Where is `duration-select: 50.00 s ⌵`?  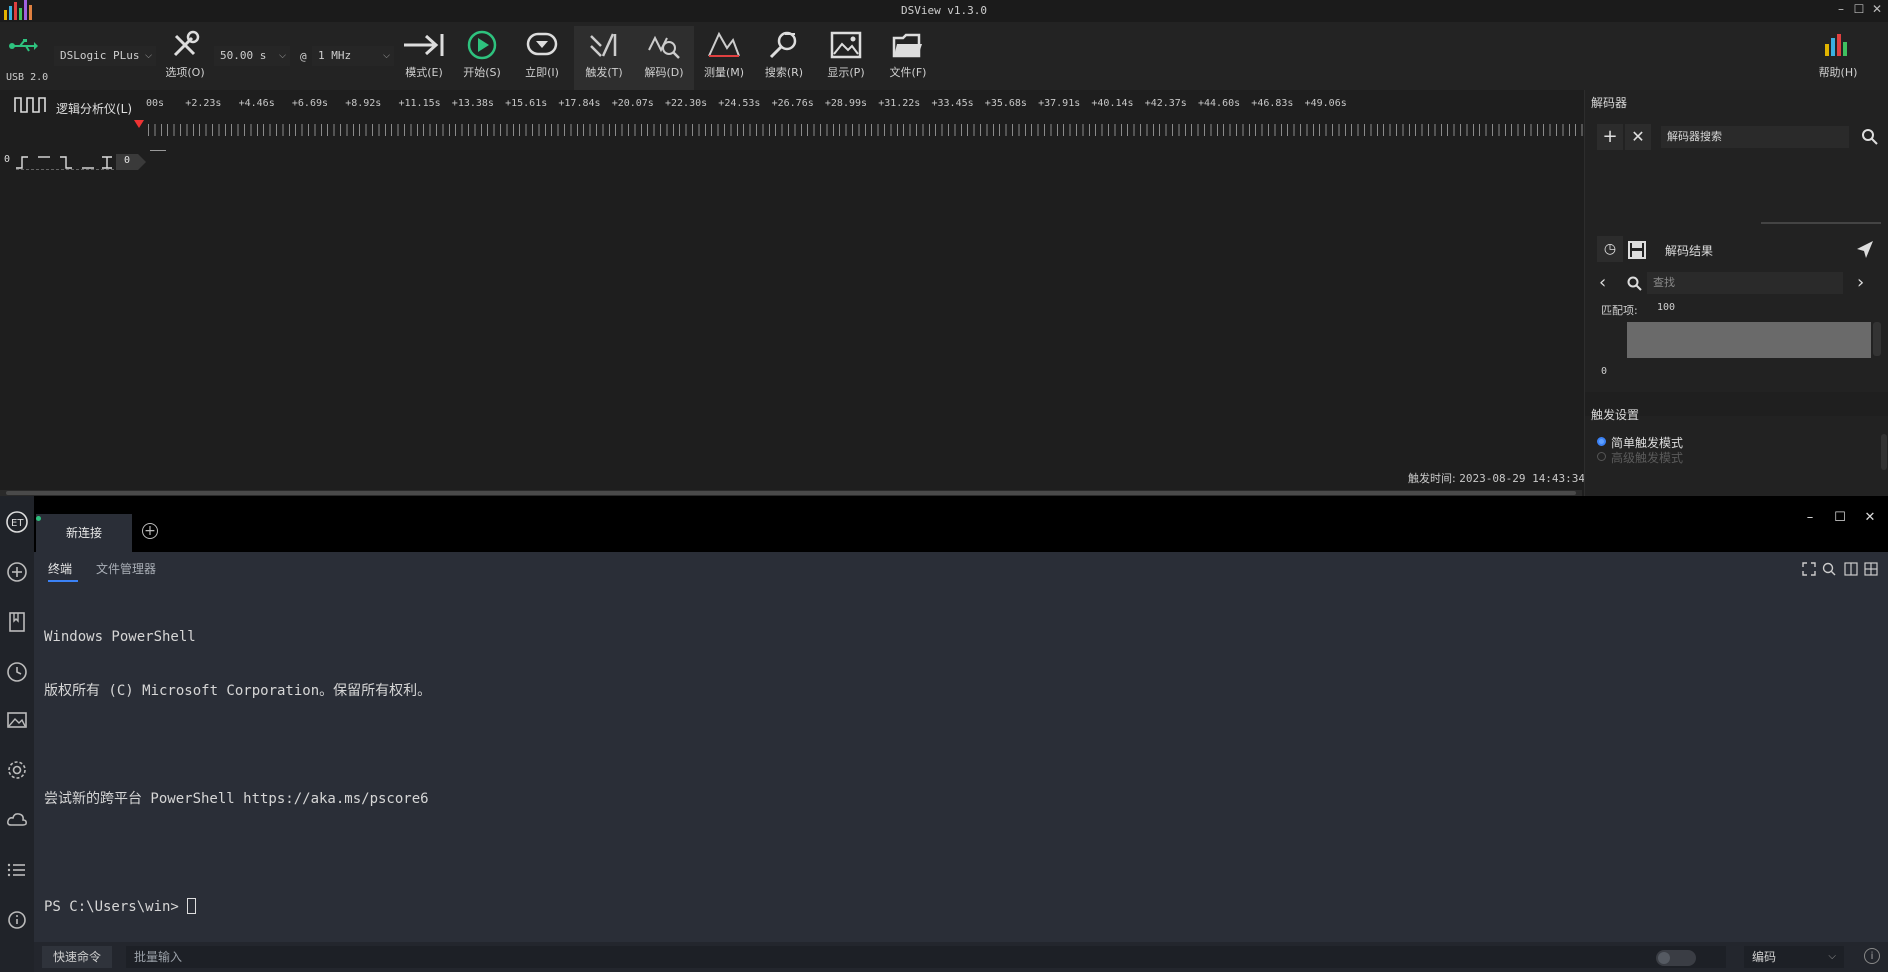 duration-select: 50.00 s ⌵ is located at coordinates (252, 56).